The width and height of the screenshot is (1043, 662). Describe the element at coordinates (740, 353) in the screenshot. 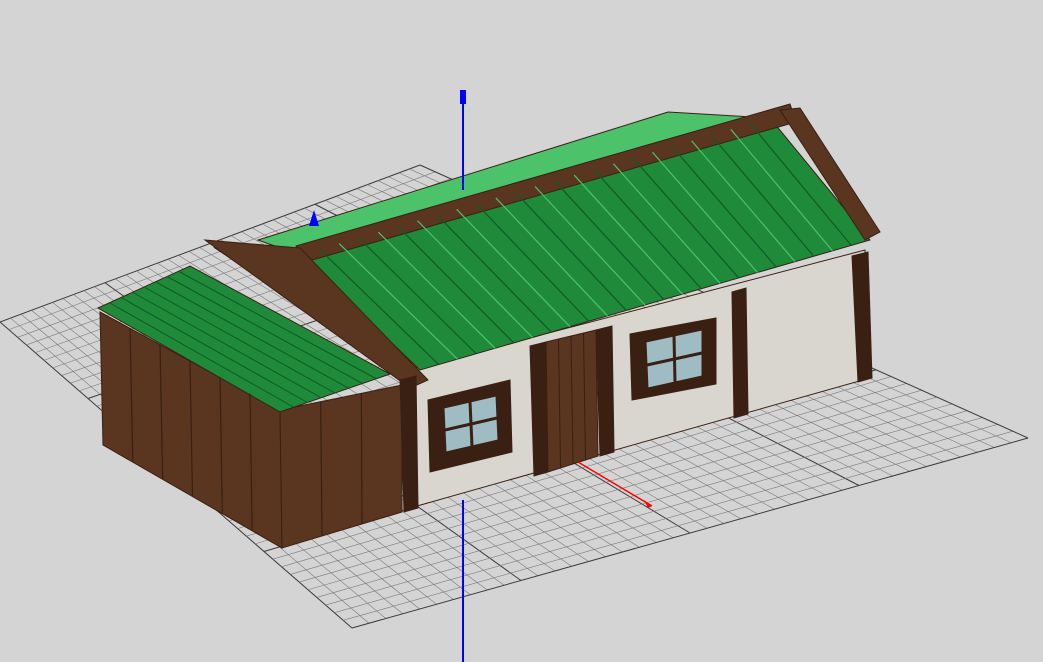

I see `wall-post` at that location.